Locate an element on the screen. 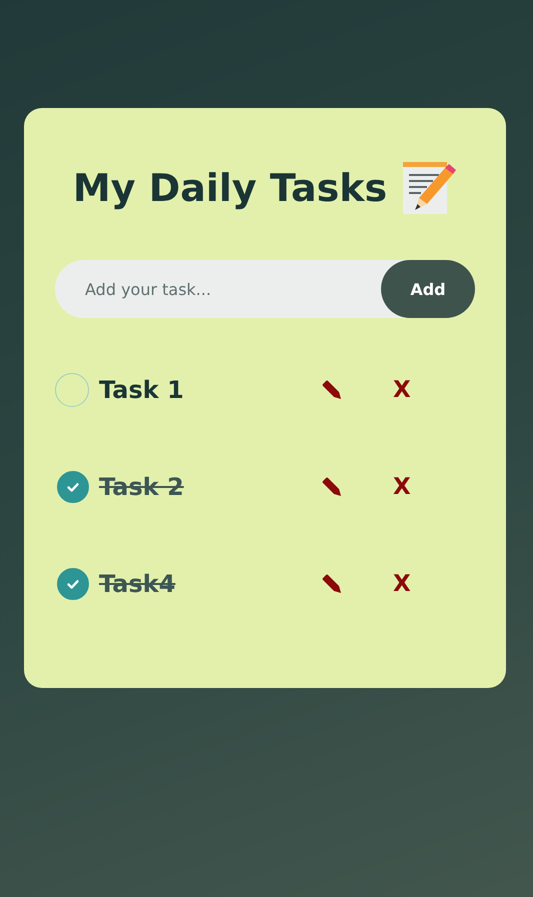 This screenshot has width=533, height=897. task-label: Task 2 is located at coordinates (142, 487).